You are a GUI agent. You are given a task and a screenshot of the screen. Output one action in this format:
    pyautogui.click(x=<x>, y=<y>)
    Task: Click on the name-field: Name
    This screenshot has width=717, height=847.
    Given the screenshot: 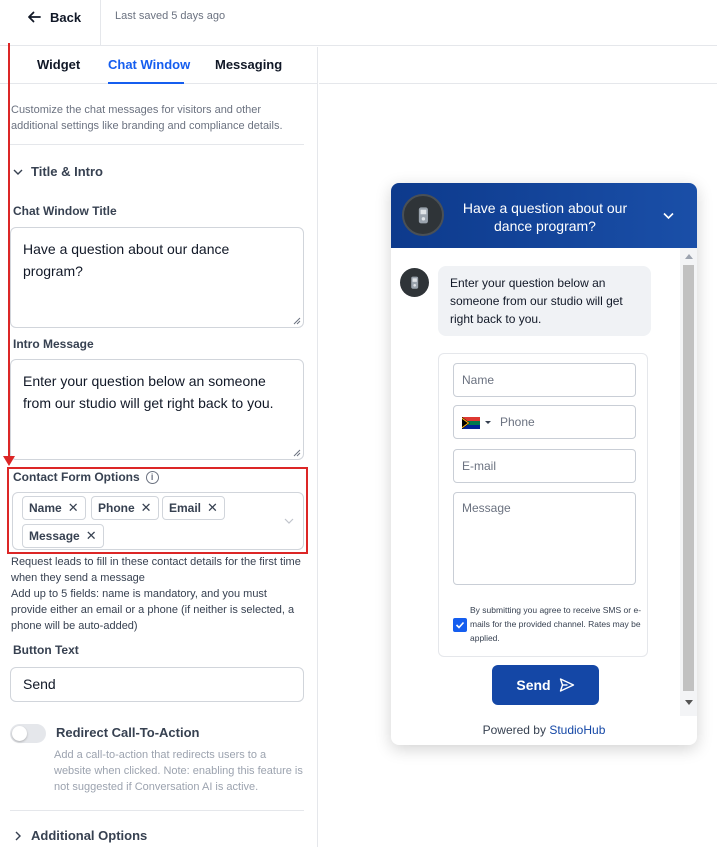 What is the action you would take?
    pyautogui.click(x=544, y=380)
    